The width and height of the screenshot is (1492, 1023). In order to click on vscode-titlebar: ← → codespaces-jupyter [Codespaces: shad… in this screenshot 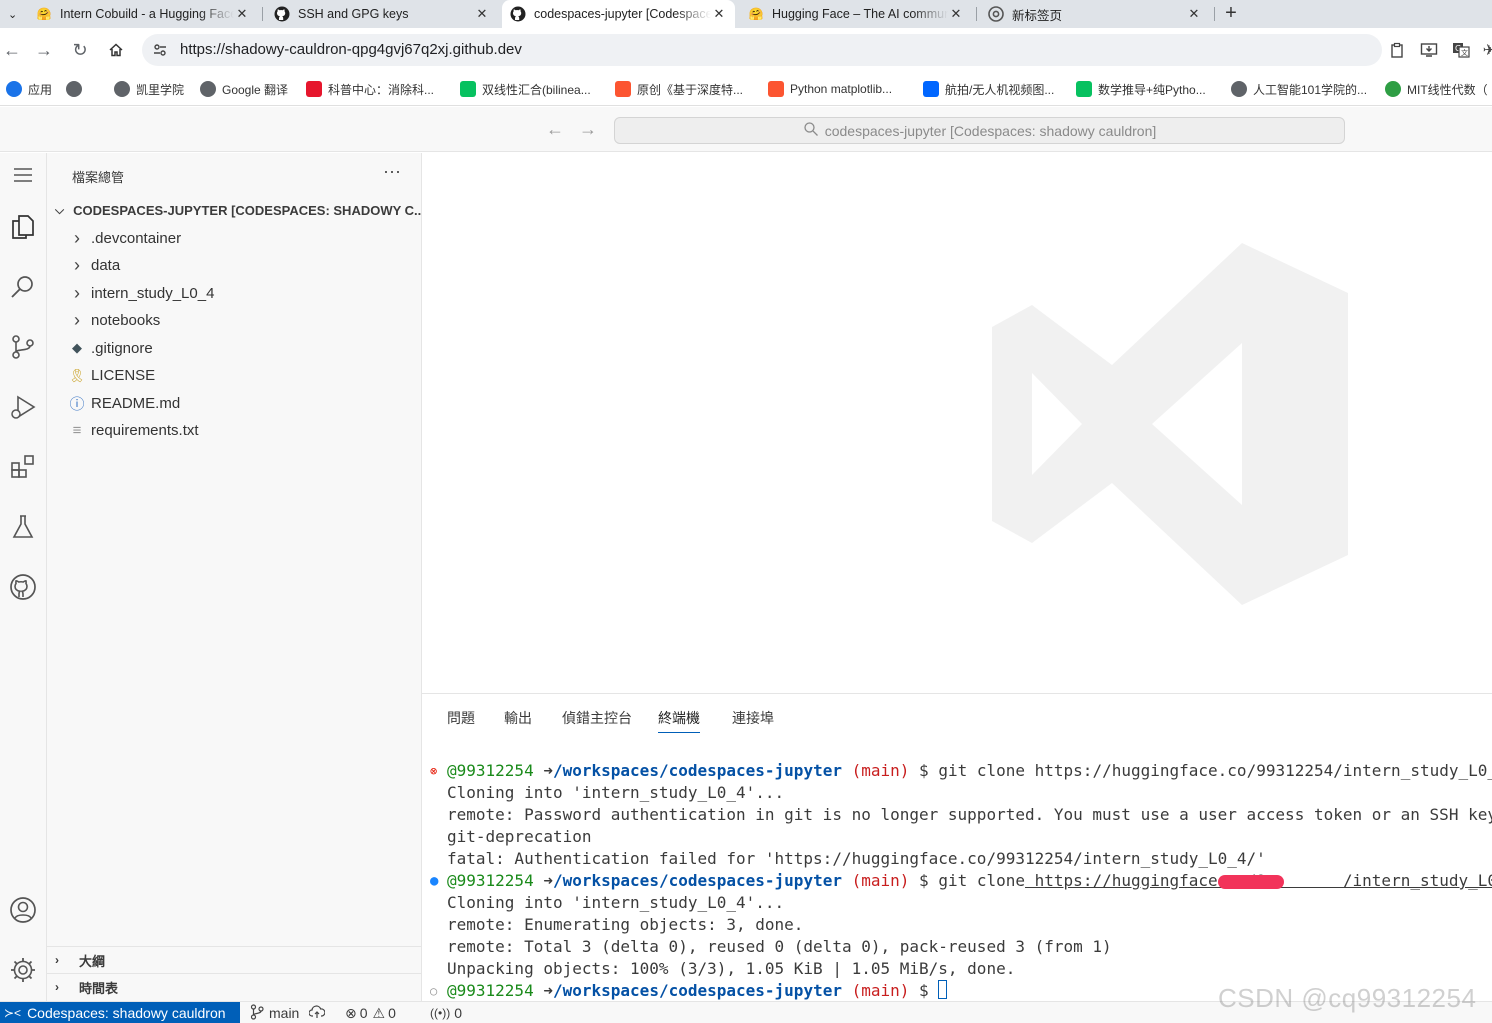, I will do `click(746, 129)`.